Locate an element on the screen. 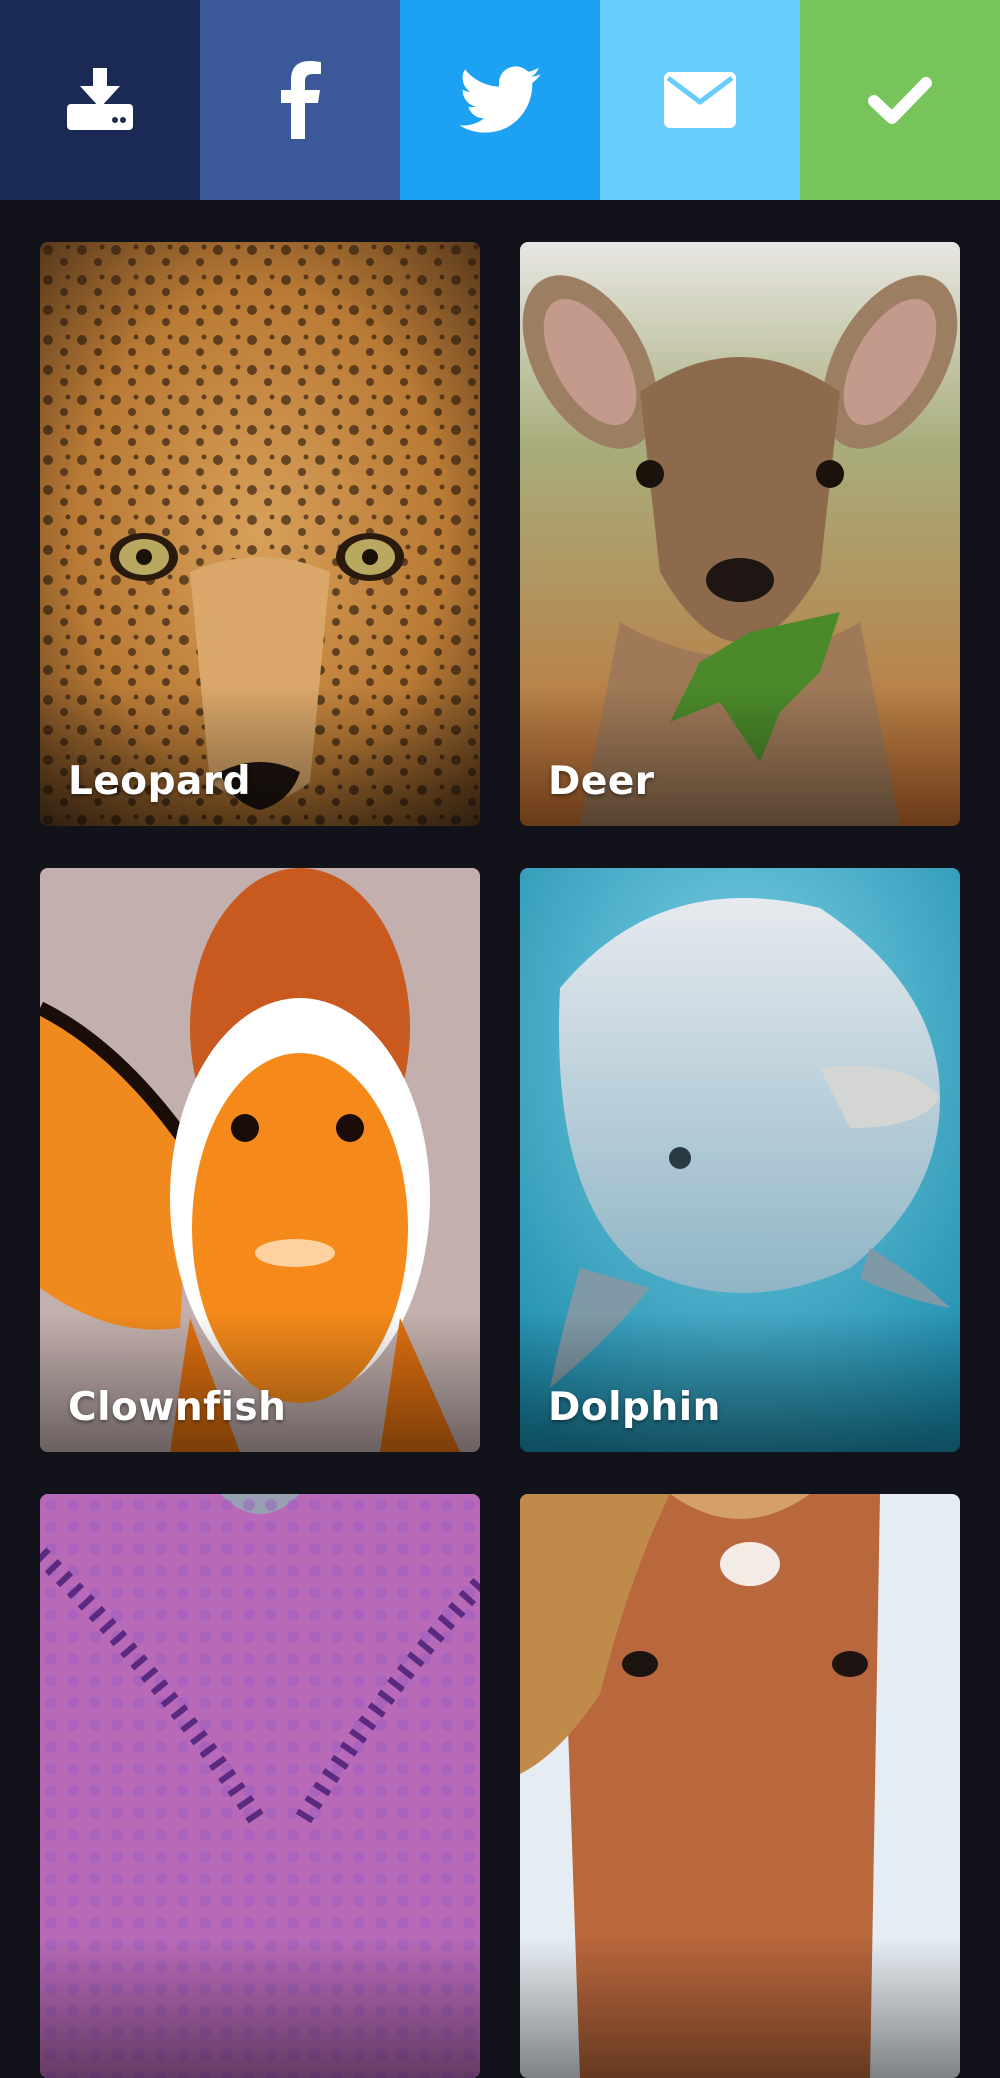 Image resolution: width=1000 pixels, height=2078 pixels. twitter-share-button is located at coordinates (500, 100).